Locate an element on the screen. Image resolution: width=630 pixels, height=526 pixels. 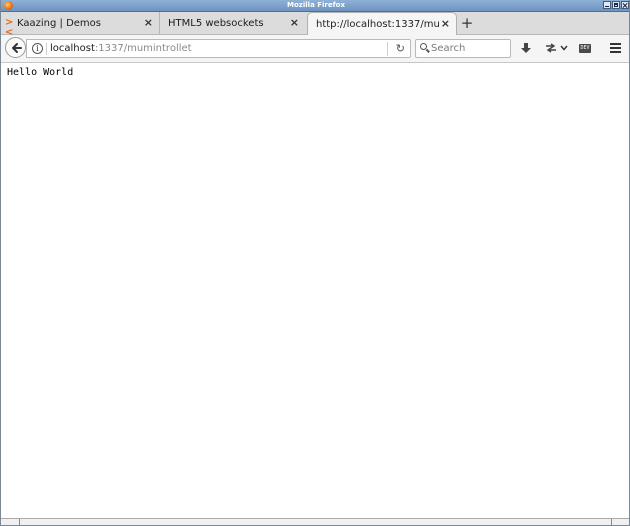
url-bar: i localhost:1337/mumintrollet ↻ is located at coordinates (218, 48).